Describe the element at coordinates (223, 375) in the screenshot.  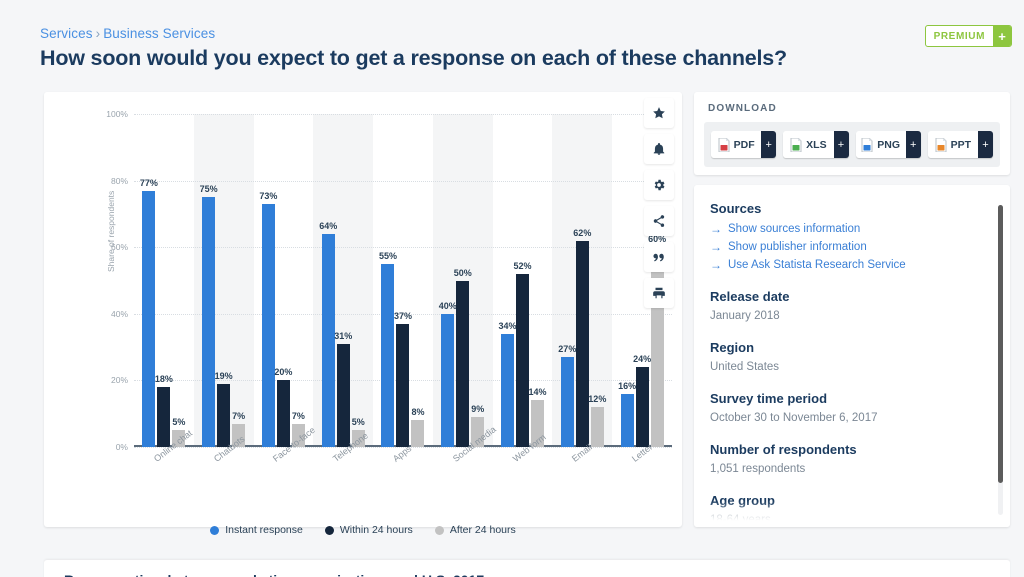
I see `bar-value-label: 19%` at that location.